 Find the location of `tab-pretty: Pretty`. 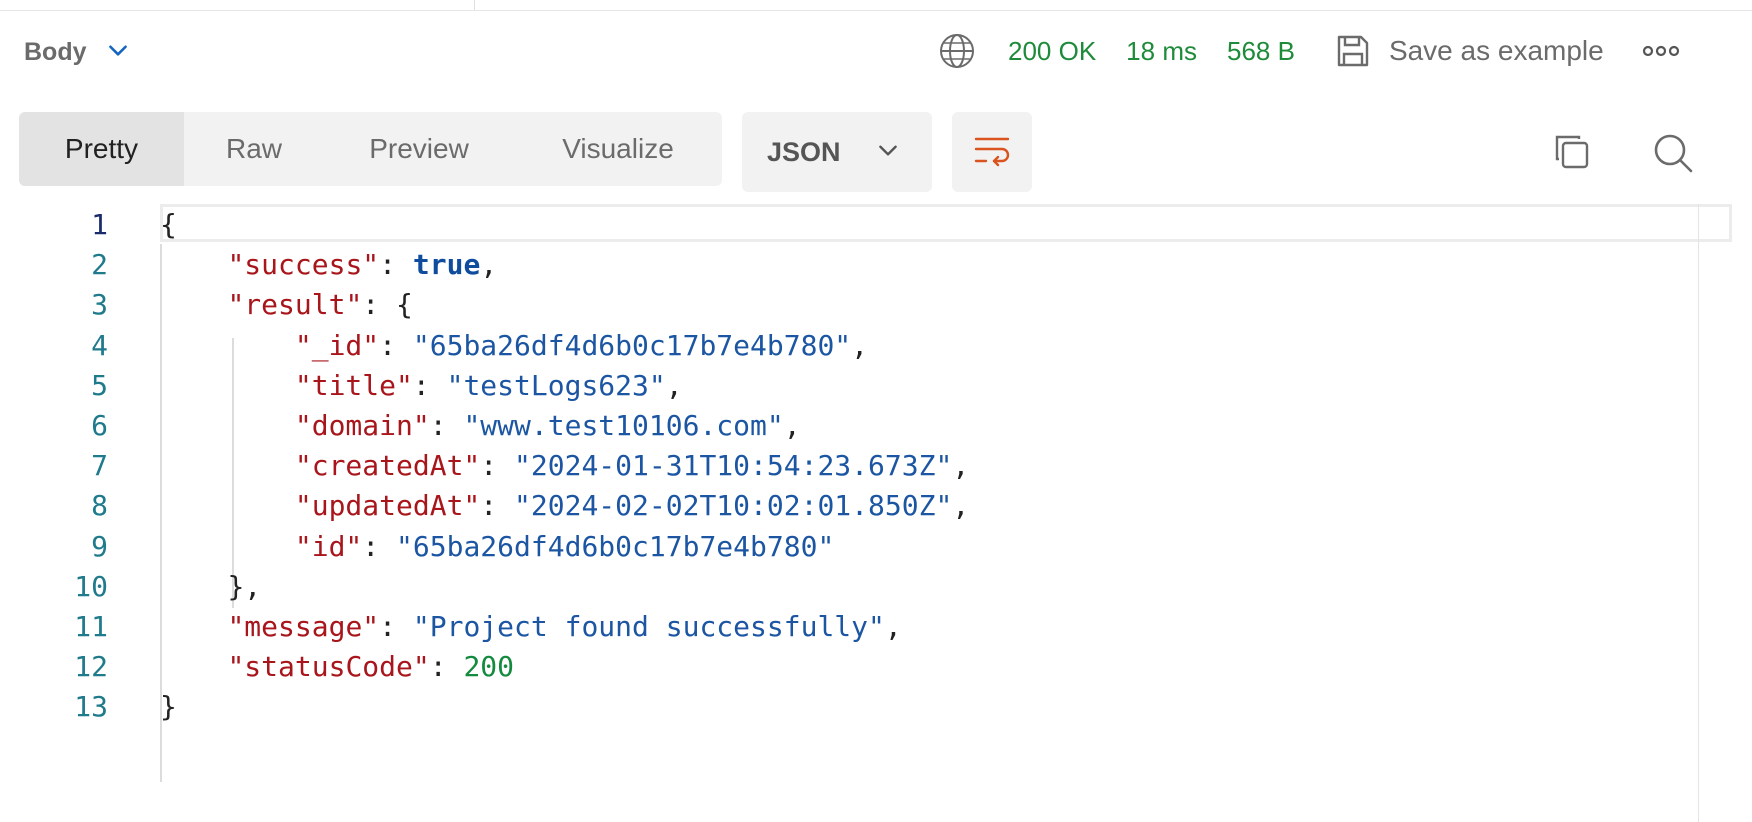

tab-pretty: Pretty is located at coordinates (101, 149).